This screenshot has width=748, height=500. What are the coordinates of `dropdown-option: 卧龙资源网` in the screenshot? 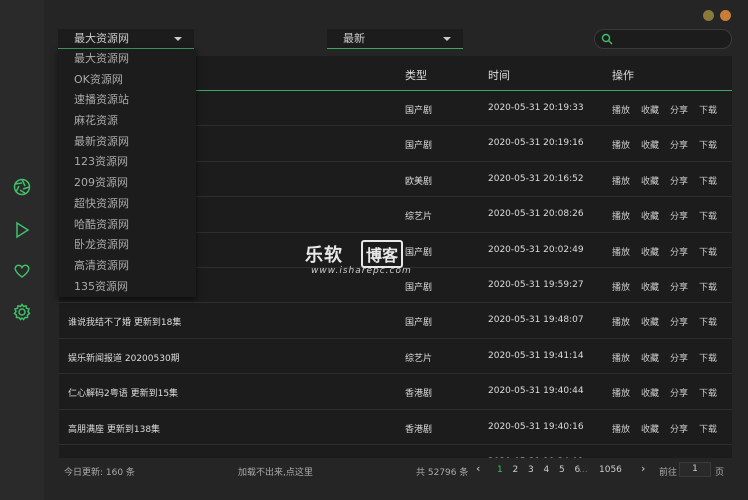 It's located at (127, 245).